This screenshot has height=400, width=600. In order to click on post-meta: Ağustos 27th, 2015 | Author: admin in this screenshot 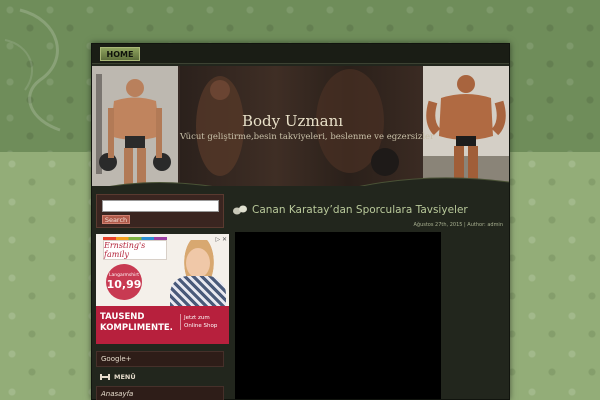, I will do `click(458, 225)`.